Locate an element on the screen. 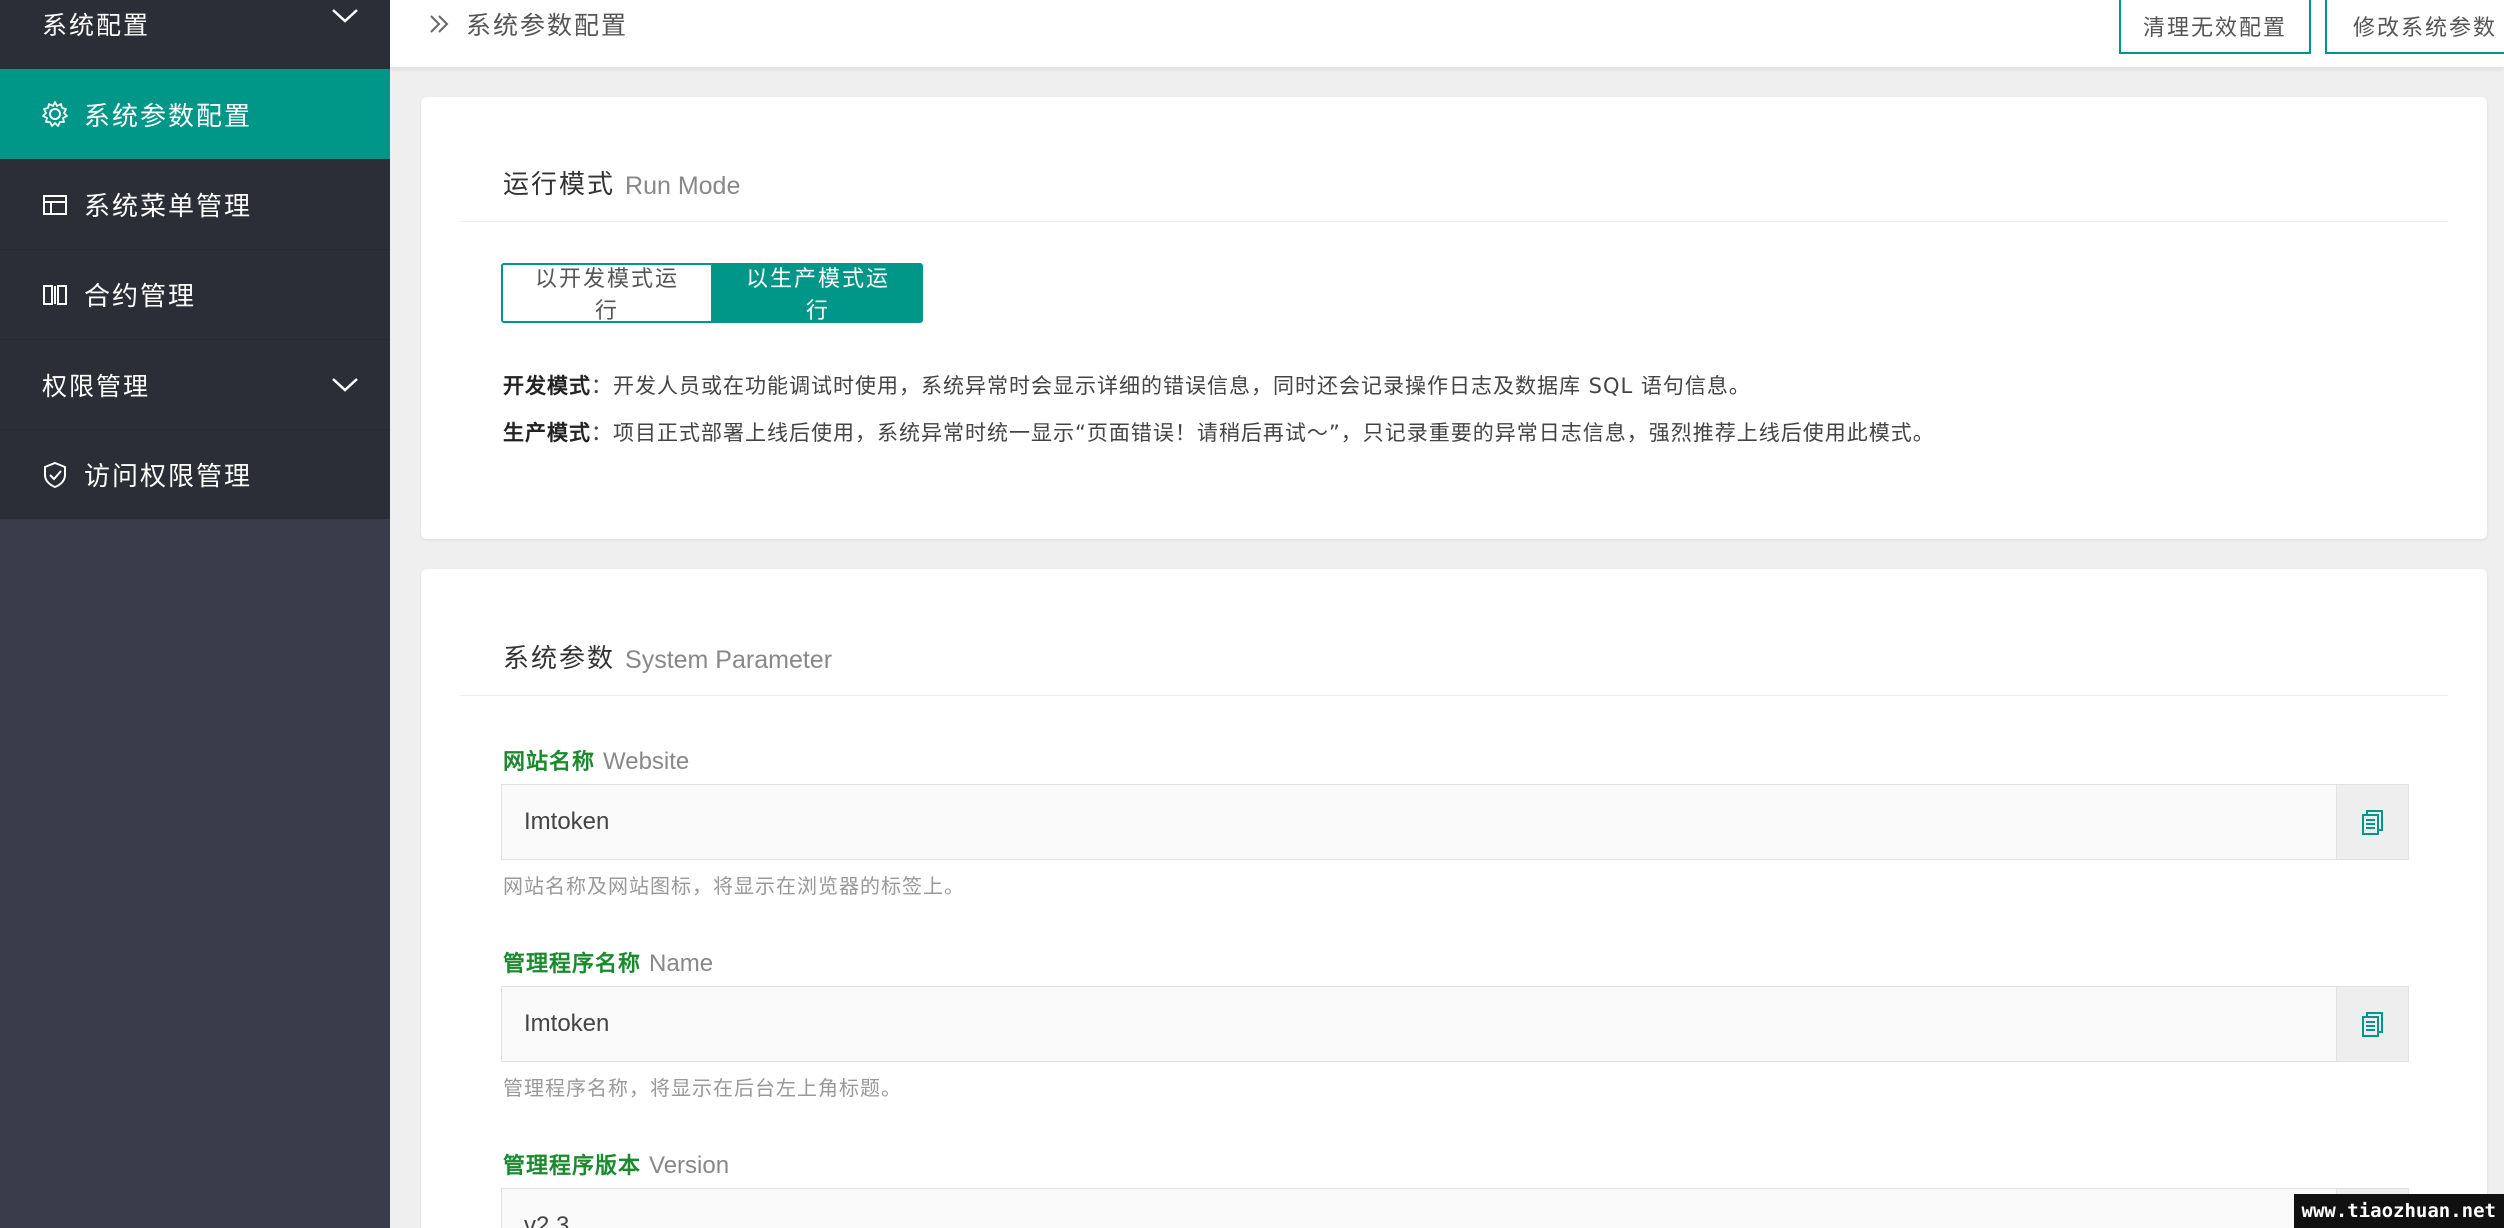 Image resolution: width=2504 pixels, height=1228 pixels. app-name-label: 管理程序名称 Name is located at coordinates (608, 962).